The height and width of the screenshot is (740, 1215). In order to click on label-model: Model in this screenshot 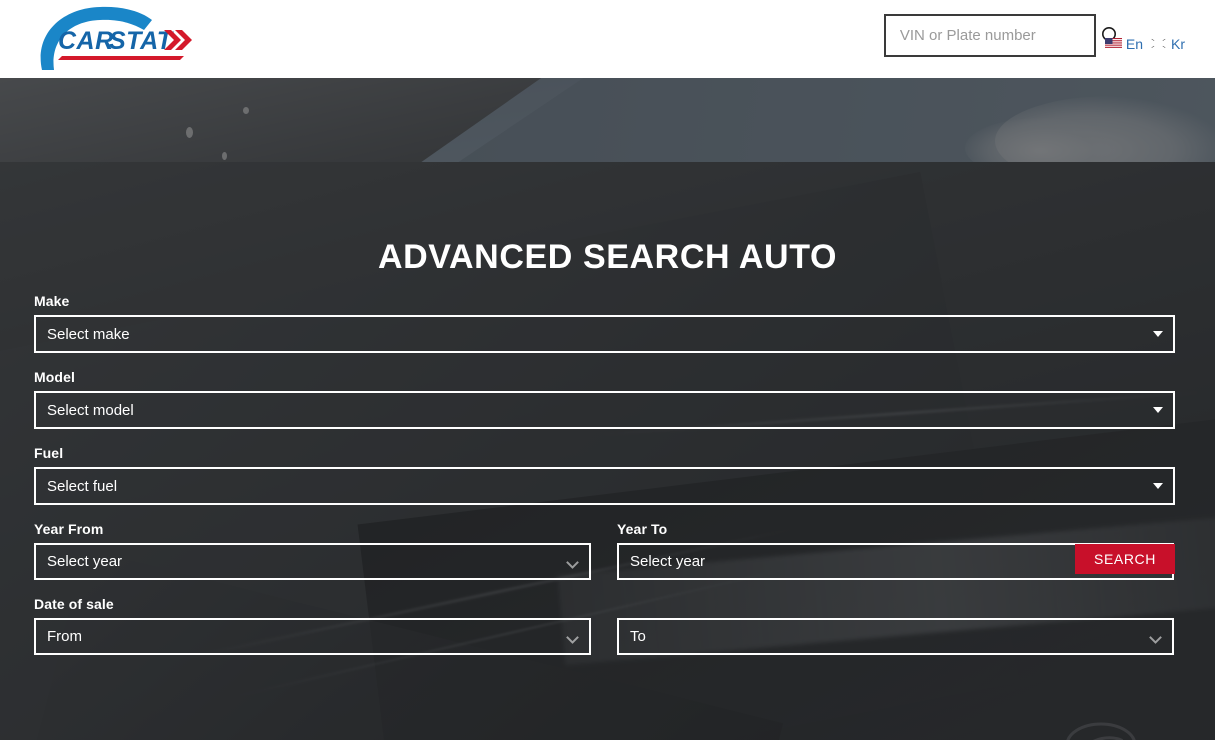, I will do `click(54, 377)`.